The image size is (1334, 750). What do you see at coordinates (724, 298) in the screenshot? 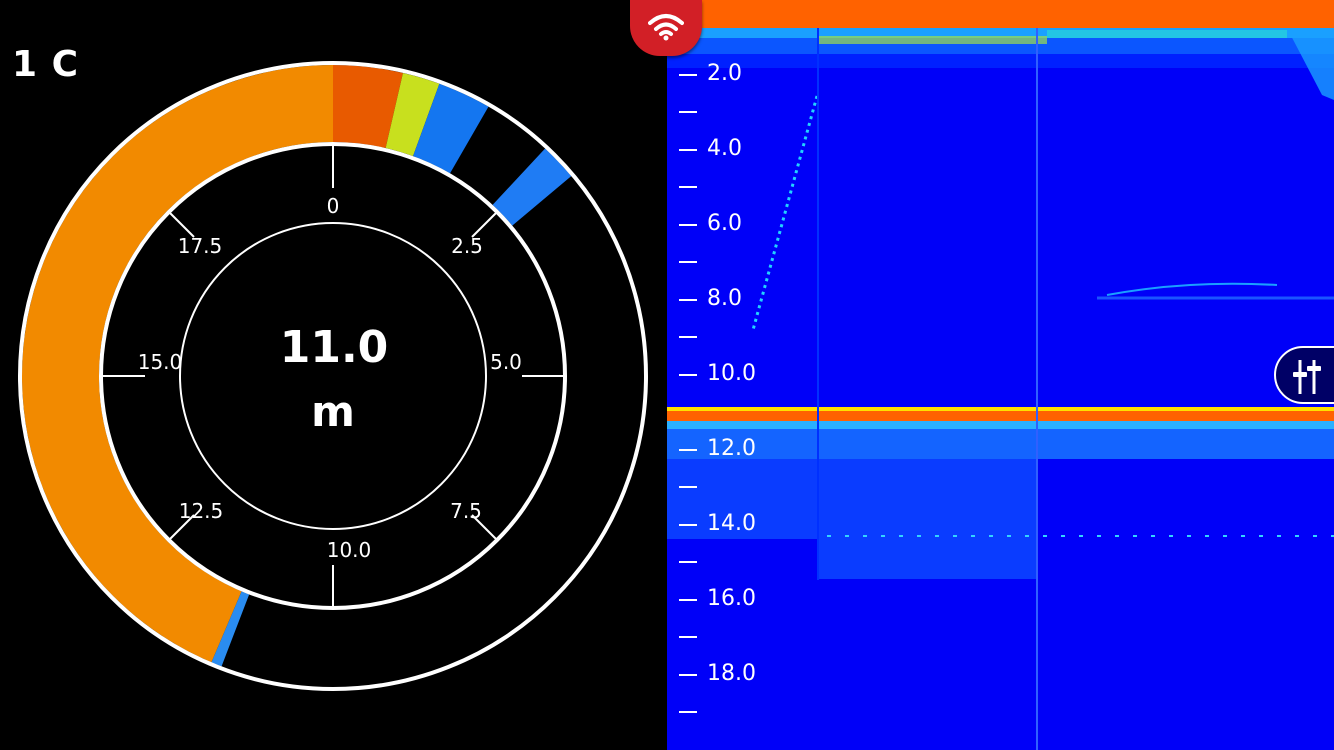
I see `depth-tick-label: 8.0` at bounding box center [724, 298].